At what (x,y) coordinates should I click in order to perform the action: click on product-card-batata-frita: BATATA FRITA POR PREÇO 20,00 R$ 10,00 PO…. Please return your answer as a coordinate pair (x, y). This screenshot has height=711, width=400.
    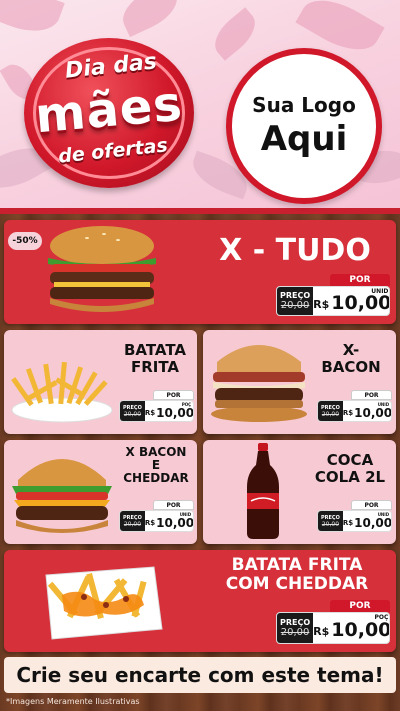
    Looking at the image, I should click on (100, 382).